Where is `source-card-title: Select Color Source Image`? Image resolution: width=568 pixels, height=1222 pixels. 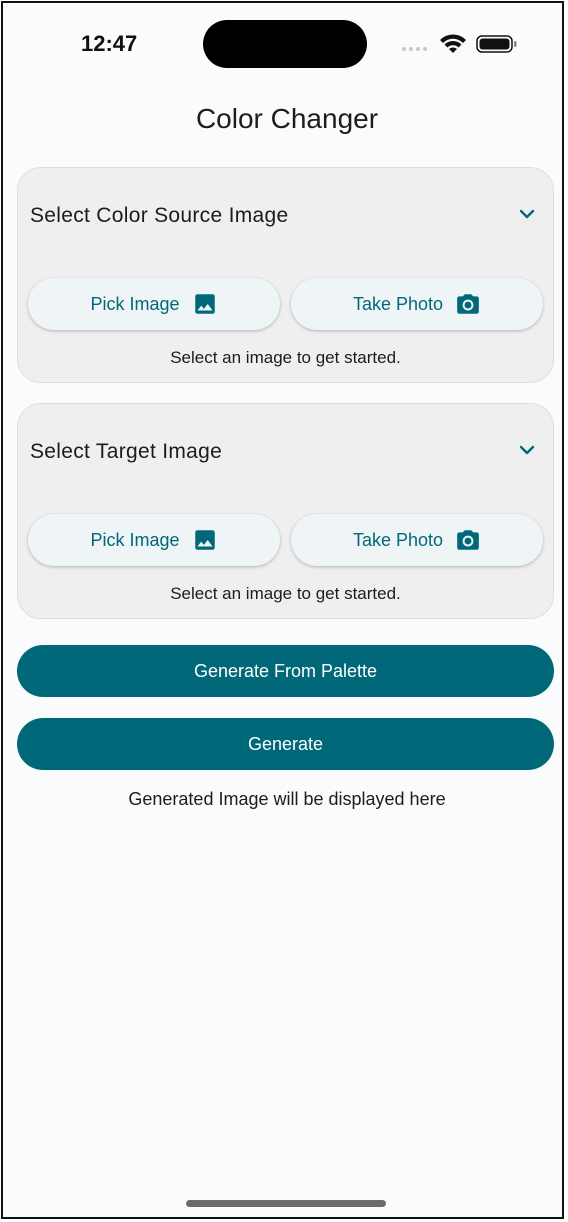
source-card-title: Select Color Source Image is located at coordinates (159, 215).